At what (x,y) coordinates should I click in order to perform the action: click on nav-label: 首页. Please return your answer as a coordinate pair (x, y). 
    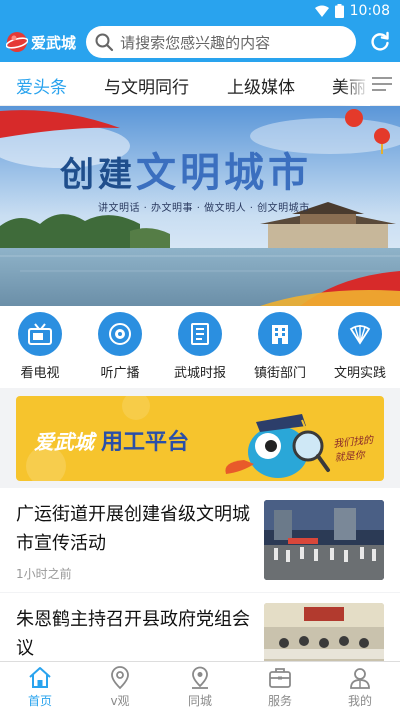
    Looking at the image, I should click on (39, 701).